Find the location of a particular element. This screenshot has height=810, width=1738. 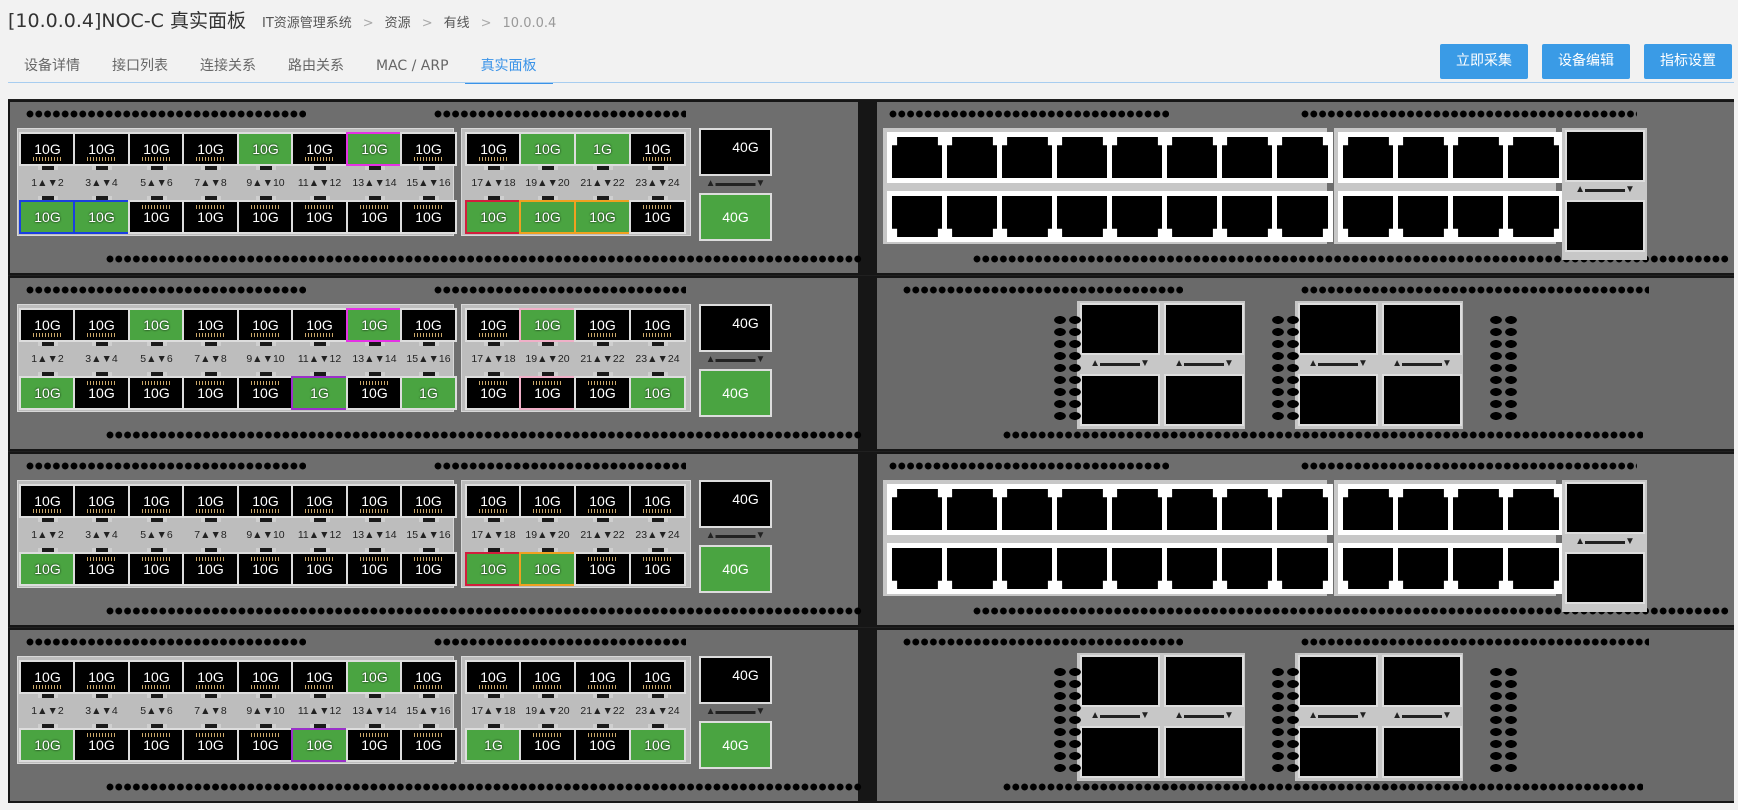

tab-device-details: 设备详情 is located at coordinates (52, 69).